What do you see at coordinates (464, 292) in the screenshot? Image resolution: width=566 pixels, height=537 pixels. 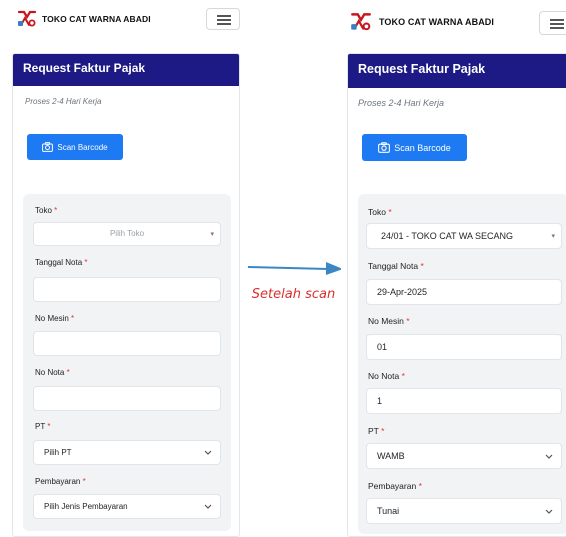 I see `tanggal-nota-input: 29-Apr-2025` at bounding box center [464, 292].